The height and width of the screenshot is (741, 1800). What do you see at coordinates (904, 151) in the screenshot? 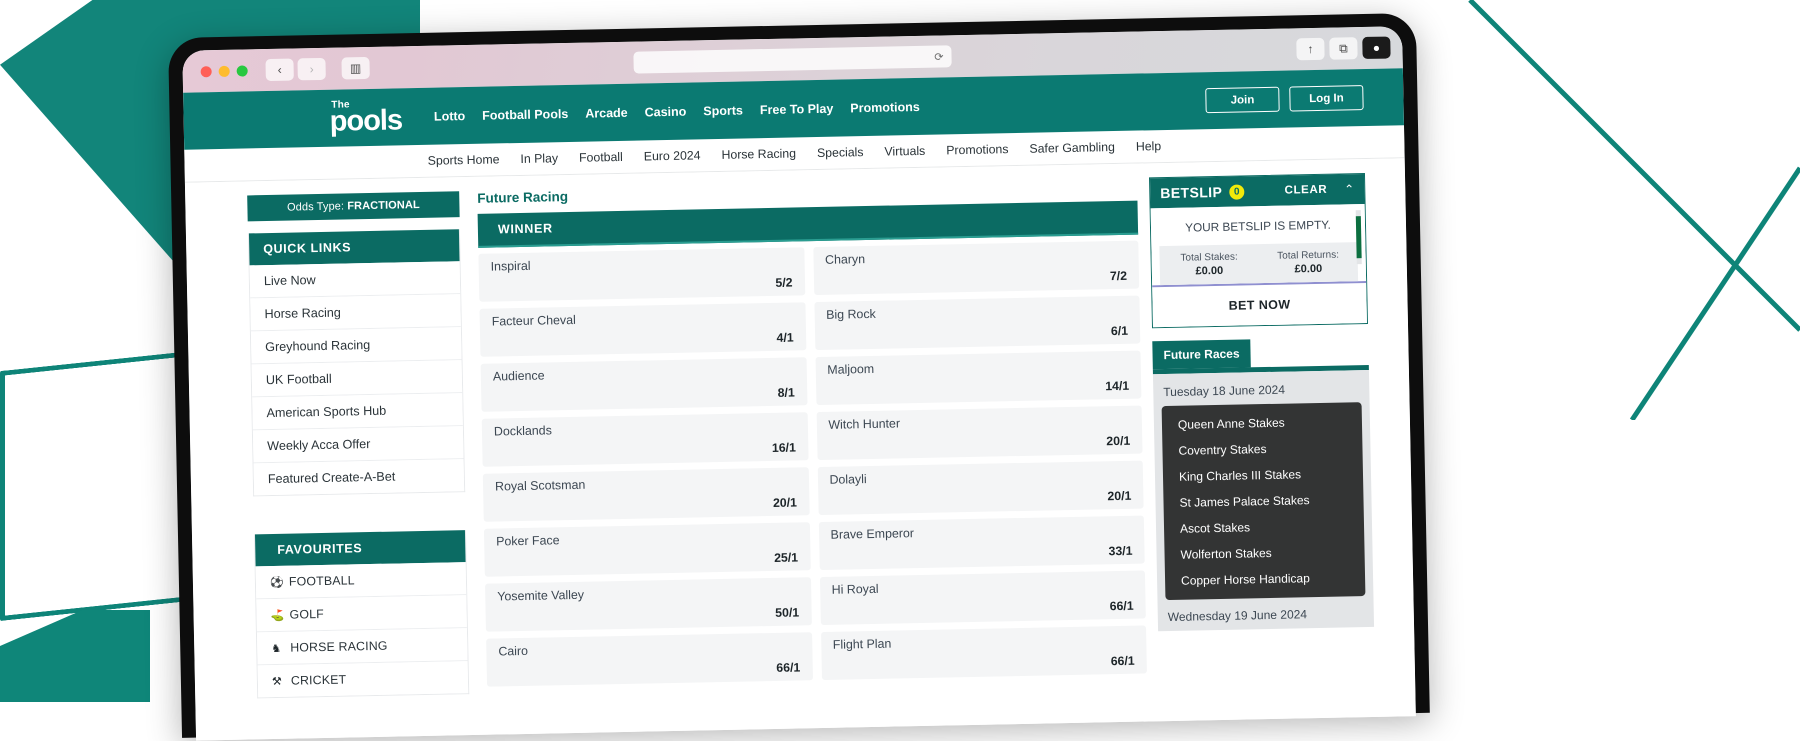
I see `sports-nav-item-virtuals: Virtuals` at bounding box center [904, 151].